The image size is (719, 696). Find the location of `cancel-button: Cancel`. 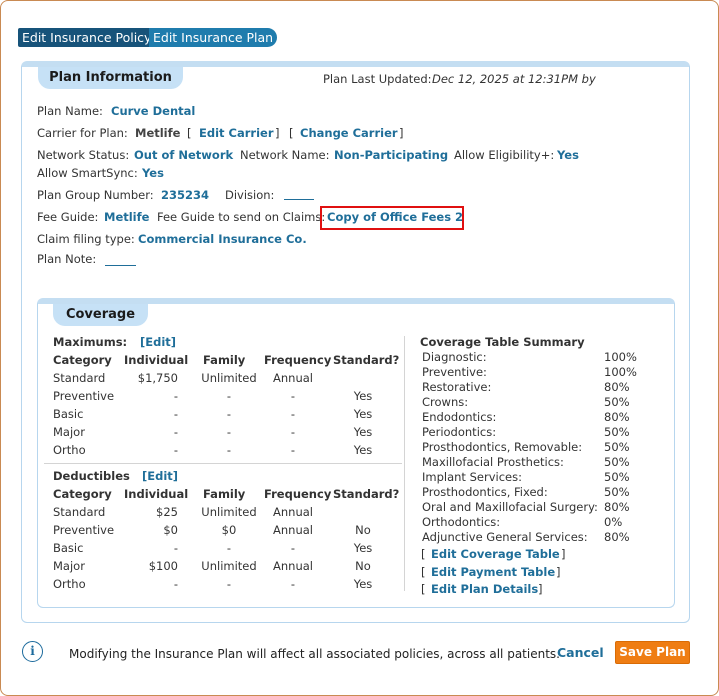

cancel-button: Cancel is located at coordinates (580, 652).